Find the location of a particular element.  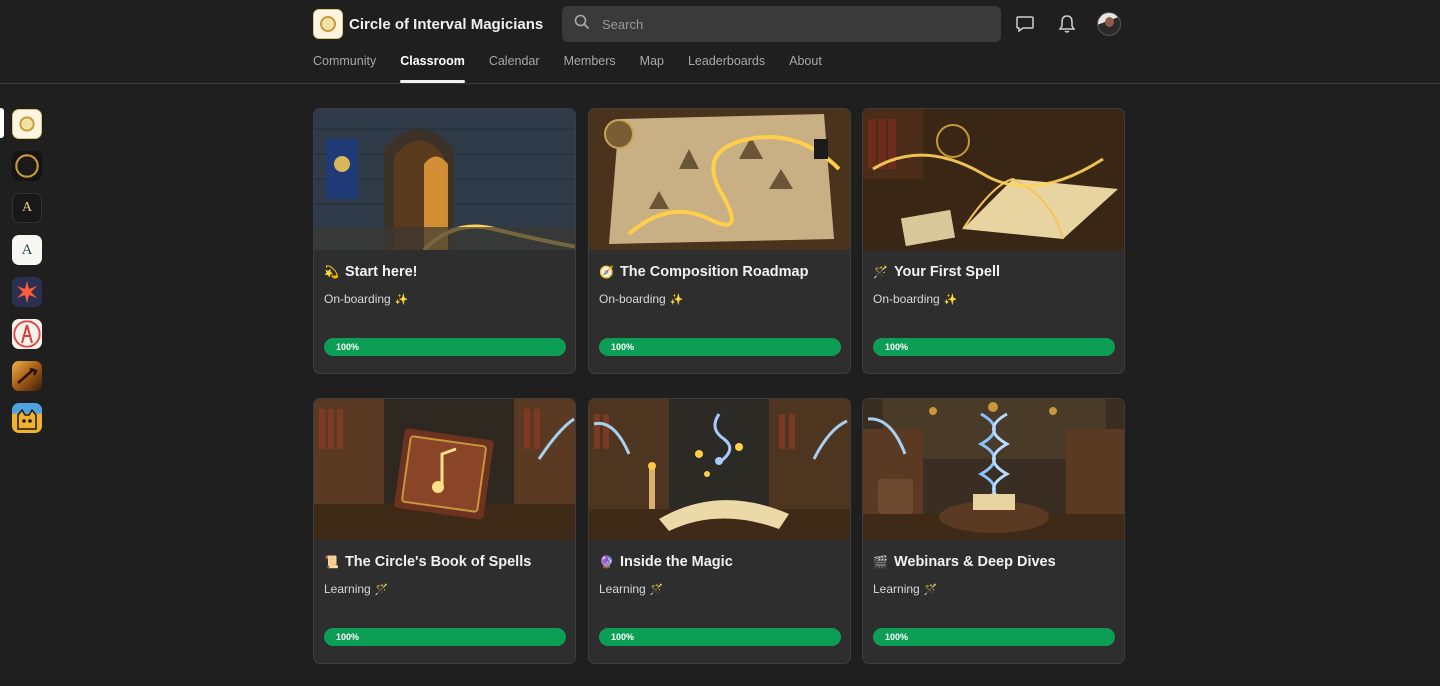

selected-community-indicator is located at coordinates (2, 123).